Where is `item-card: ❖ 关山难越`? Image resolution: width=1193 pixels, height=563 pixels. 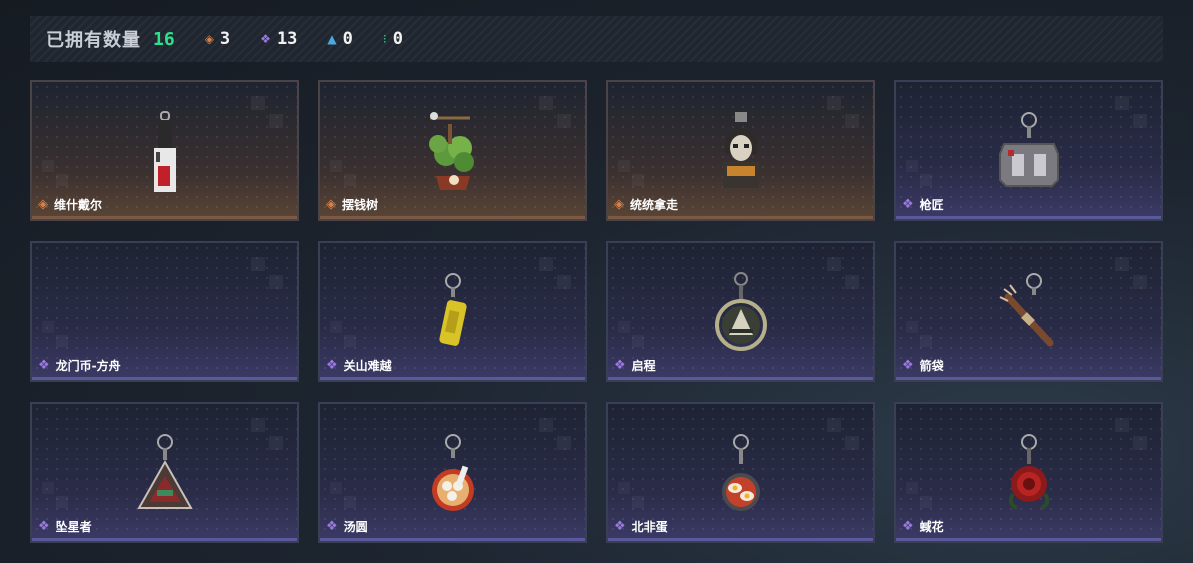 item-card: ❖ 关山难越 is located at coordinates (452, 311).